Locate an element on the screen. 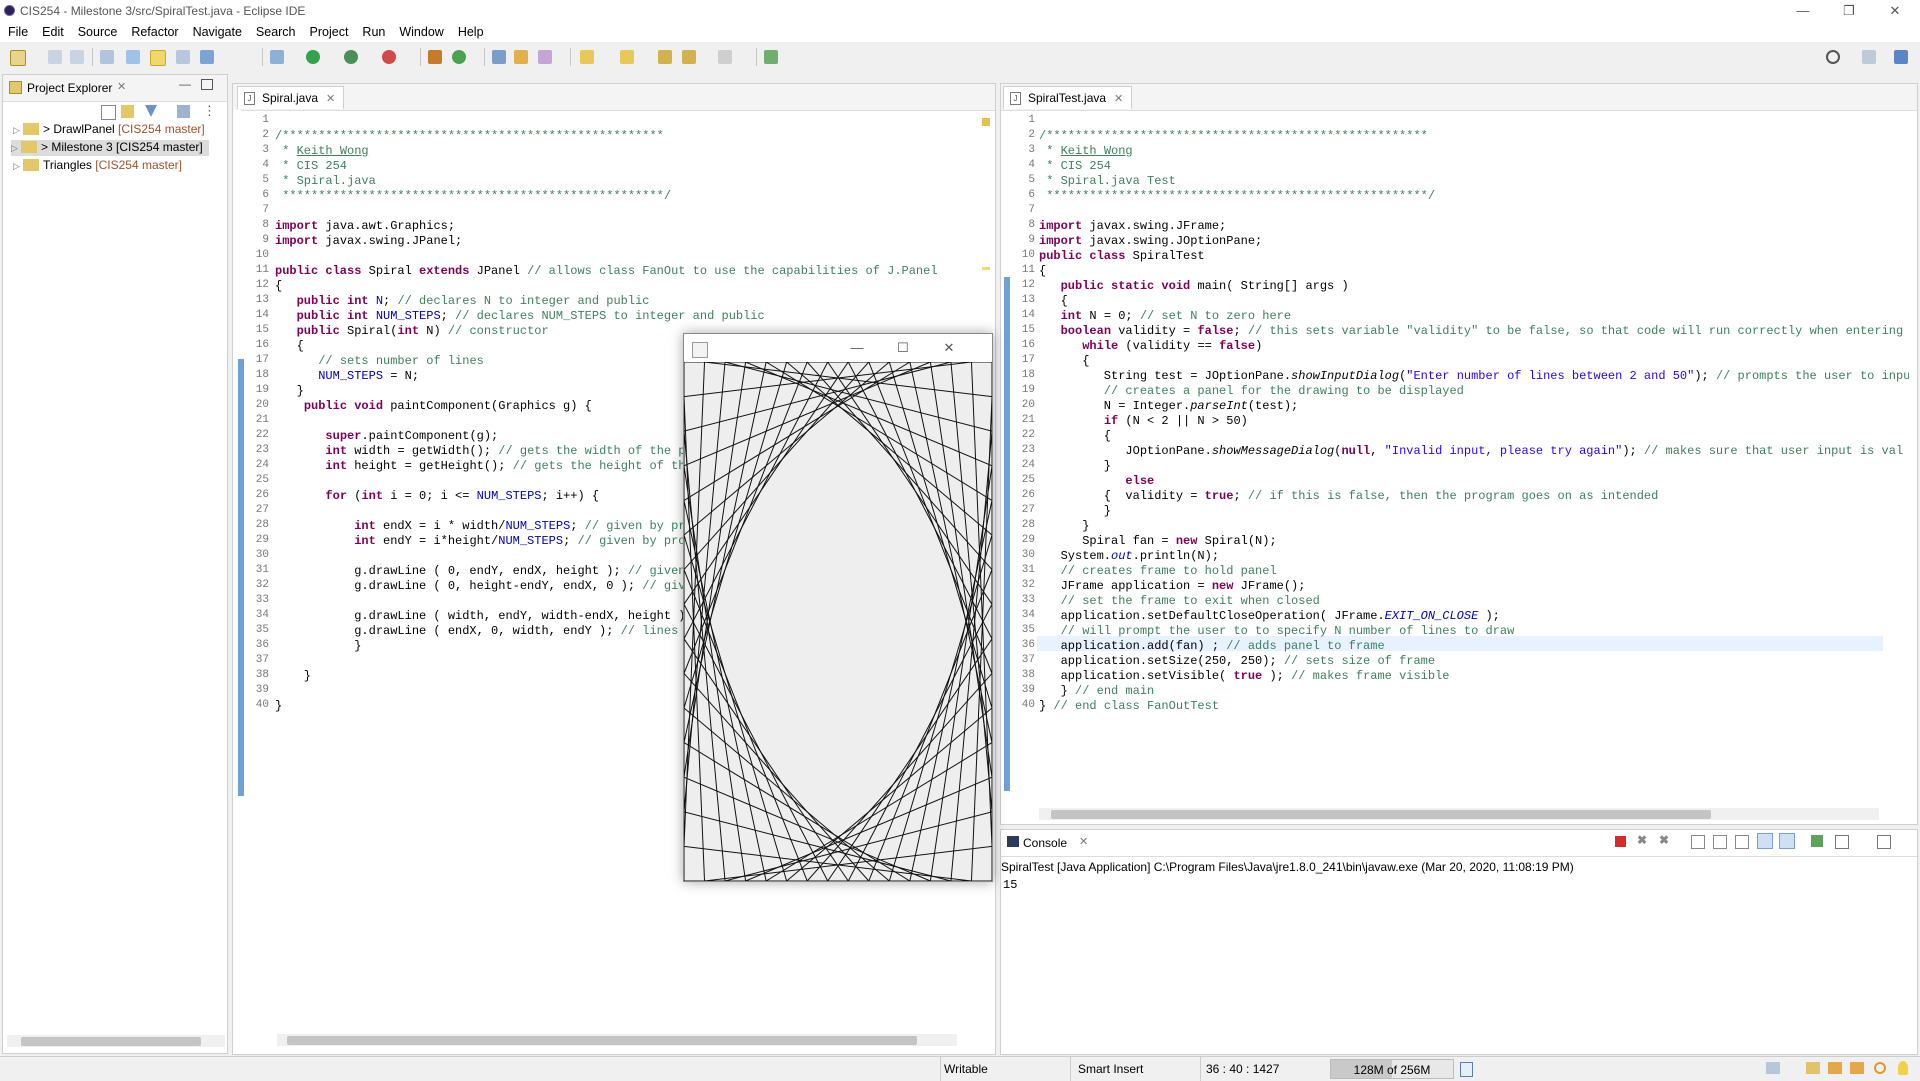  spiral-minimize-button: — is located at coordinates (857, 348).